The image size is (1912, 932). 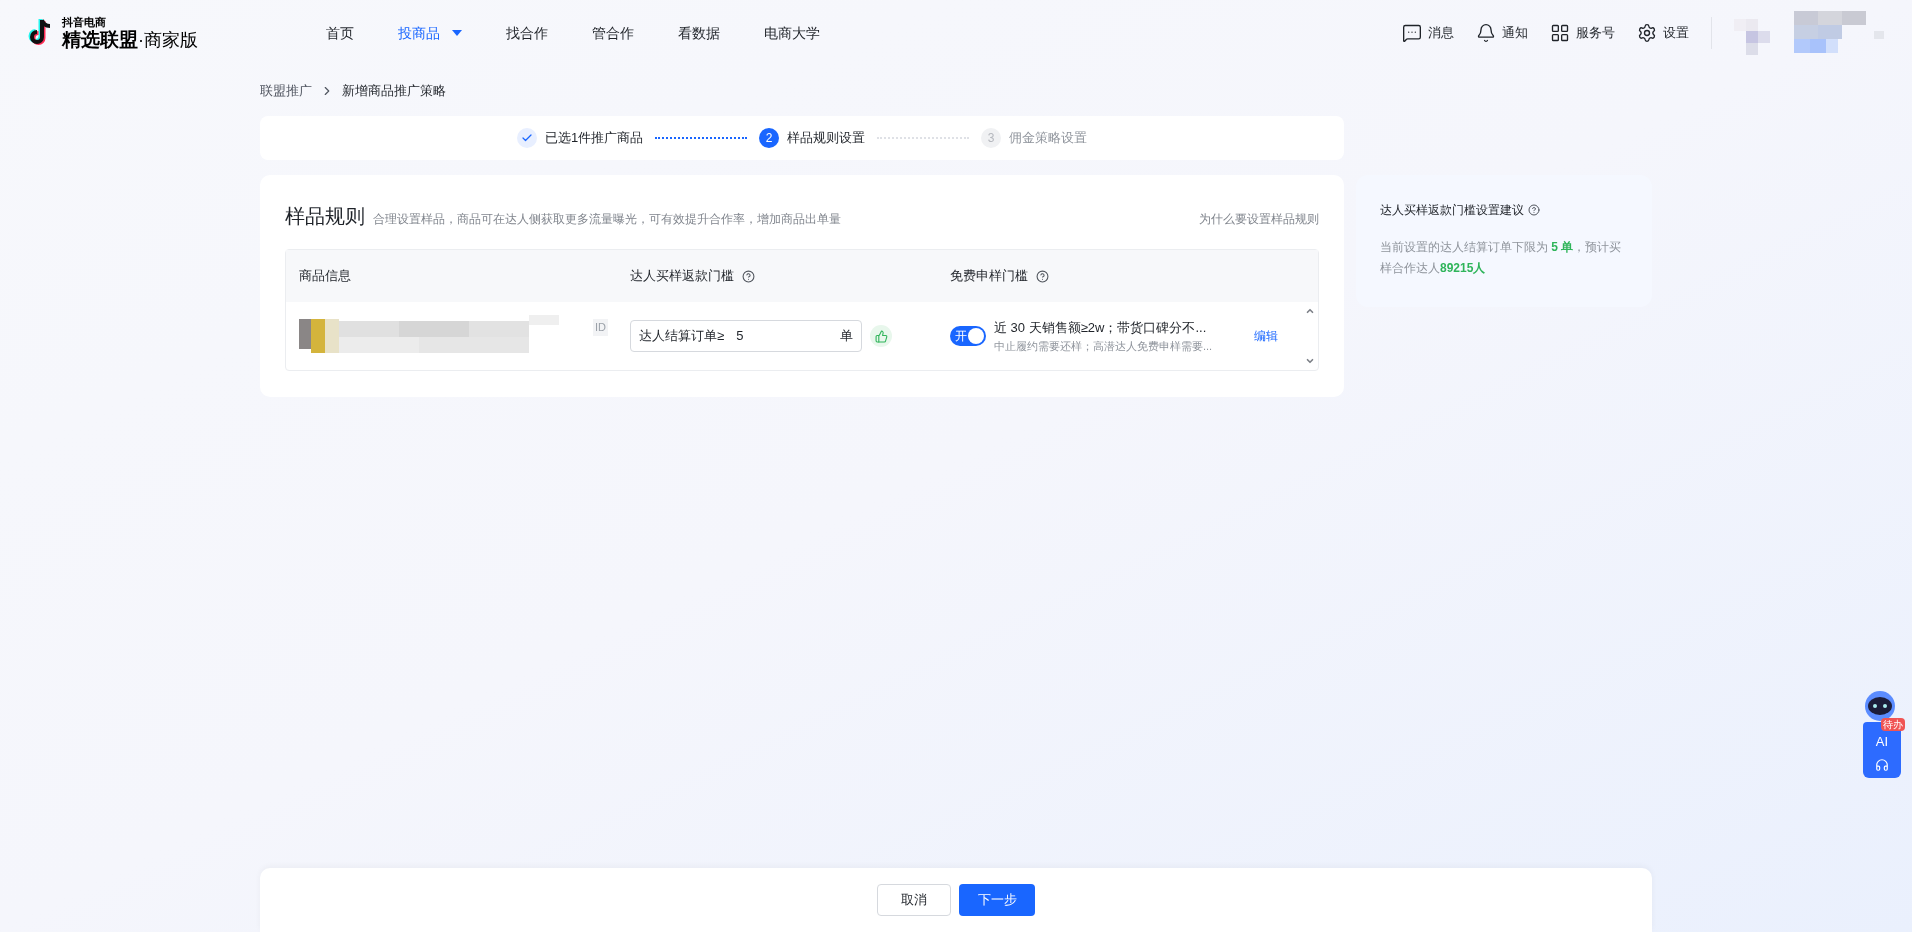 I want to click on step-label: 已选1件推广商品, so click(x=594, y=138).